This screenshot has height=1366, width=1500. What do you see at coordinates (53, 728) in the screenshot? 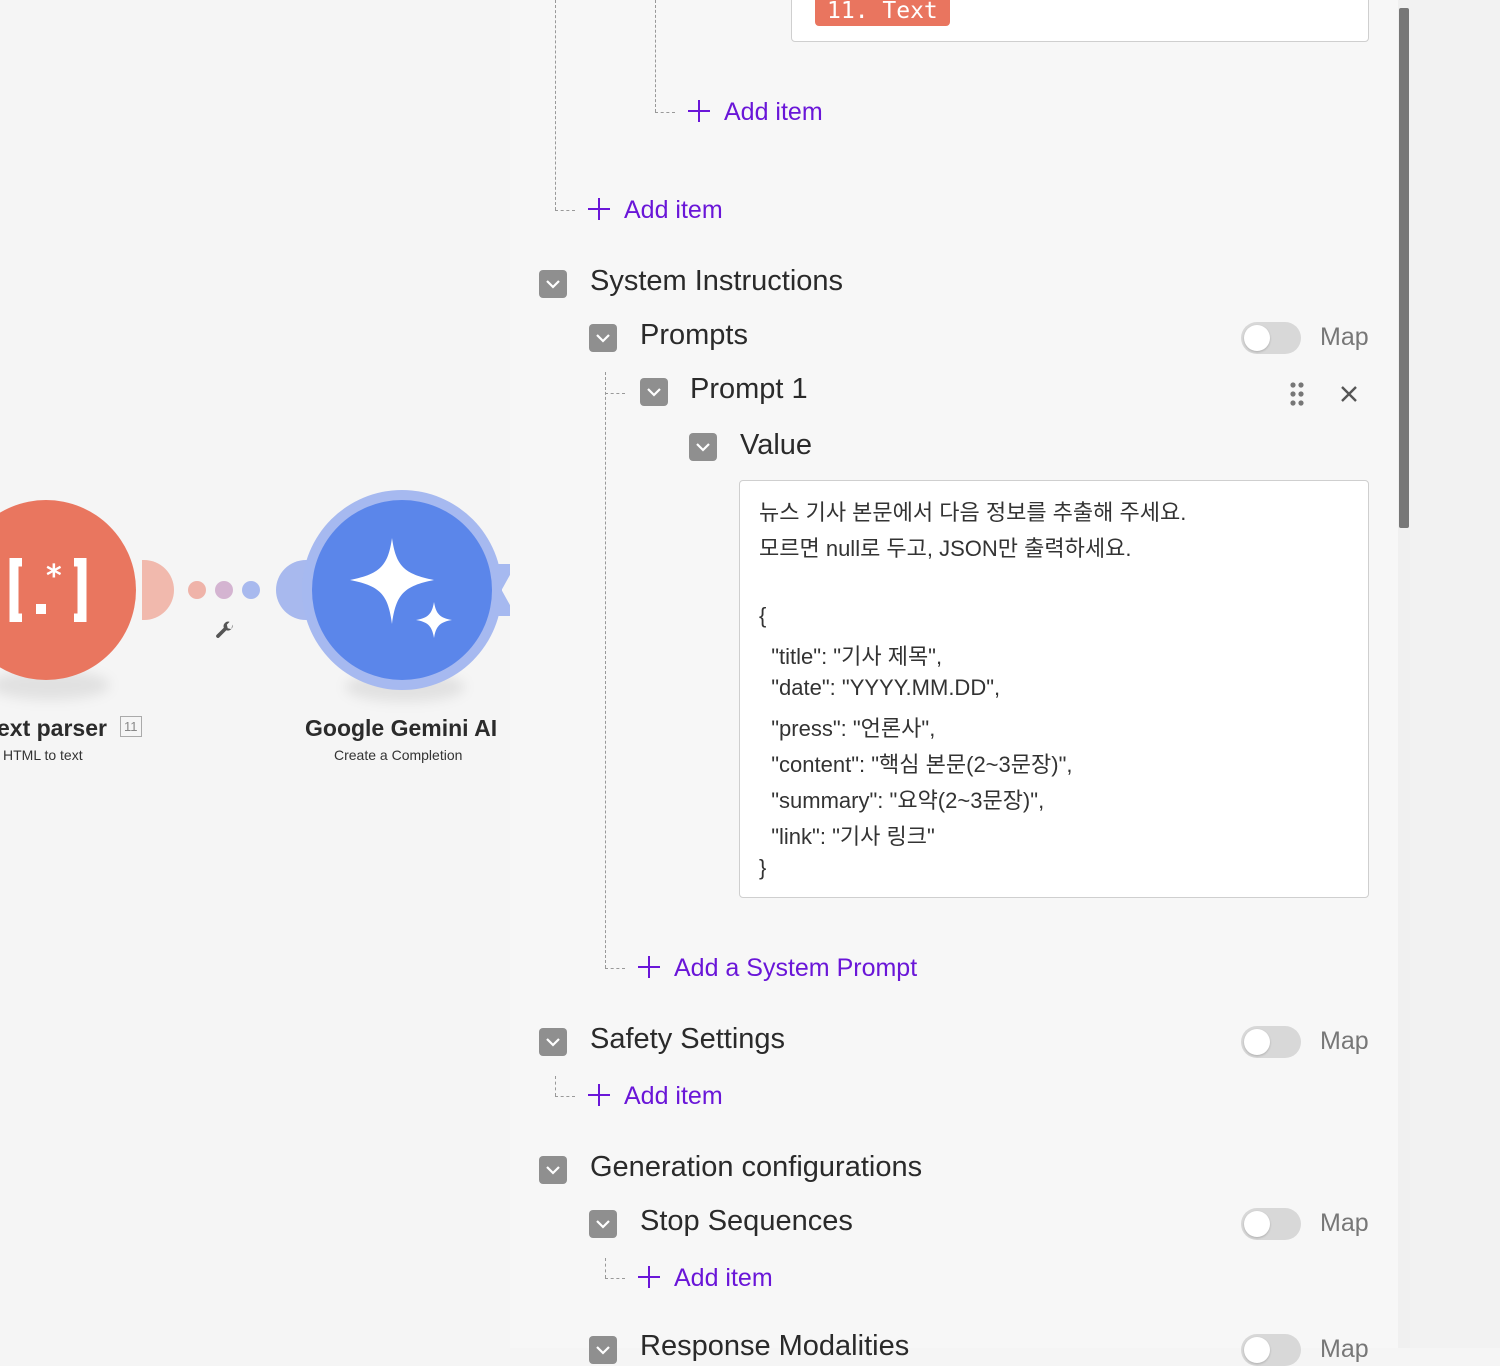
I see `module-title: ext parser` at bounding box center [53, 728].